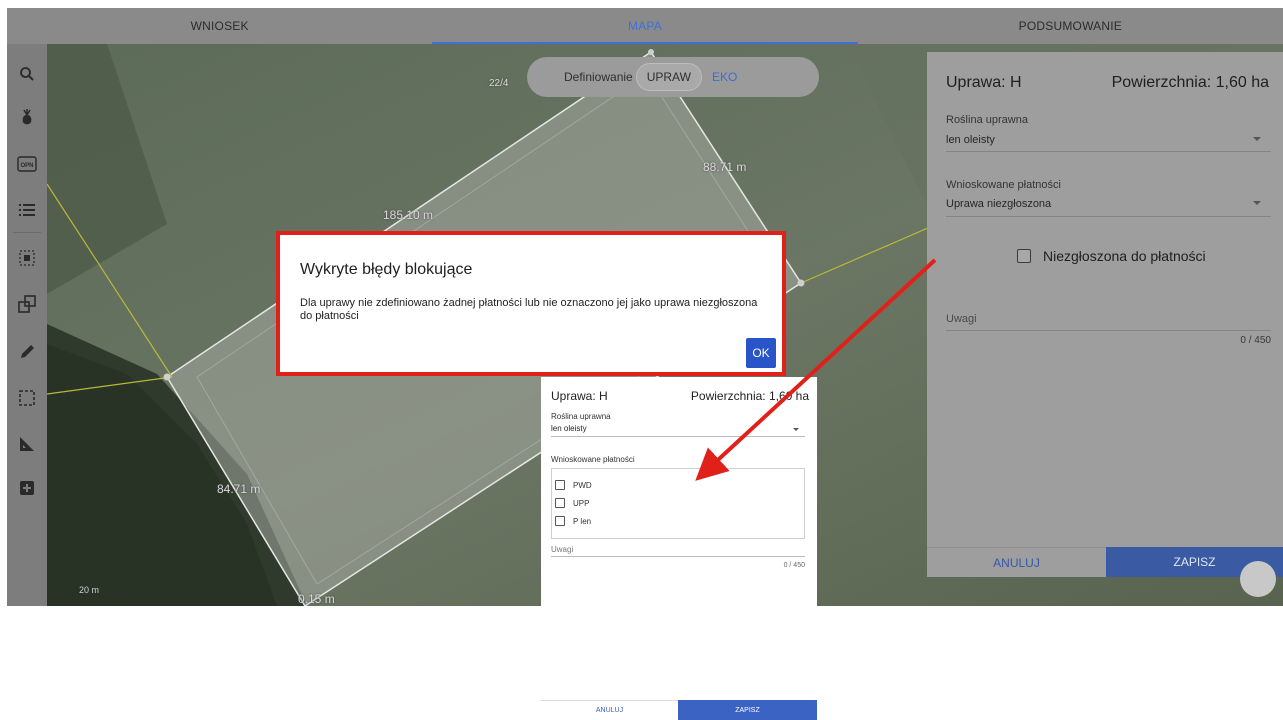 This screenshot has height=720, width=1283. I want to click on inset-payments-label: Wnioskowane płatności, so click(593, 459).